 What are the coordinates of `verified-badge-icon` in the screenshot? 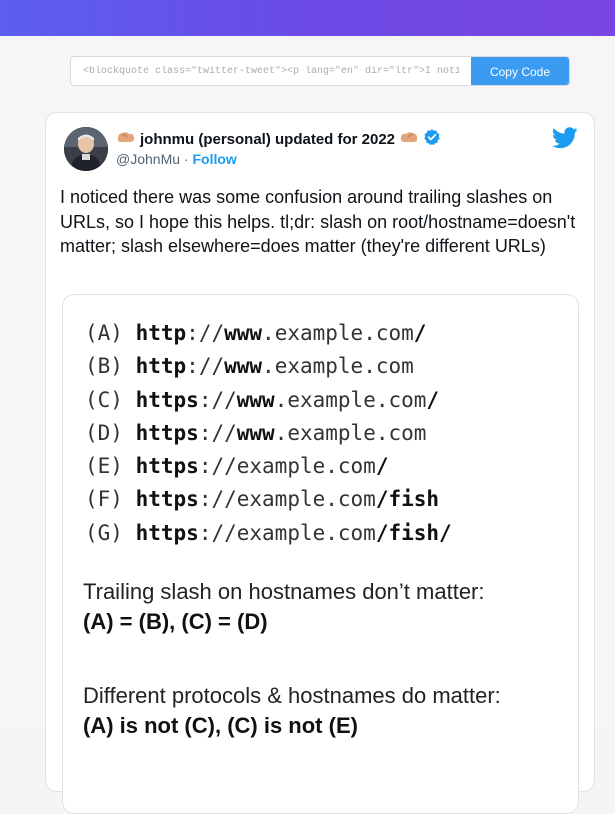 It's located at (432, 139).